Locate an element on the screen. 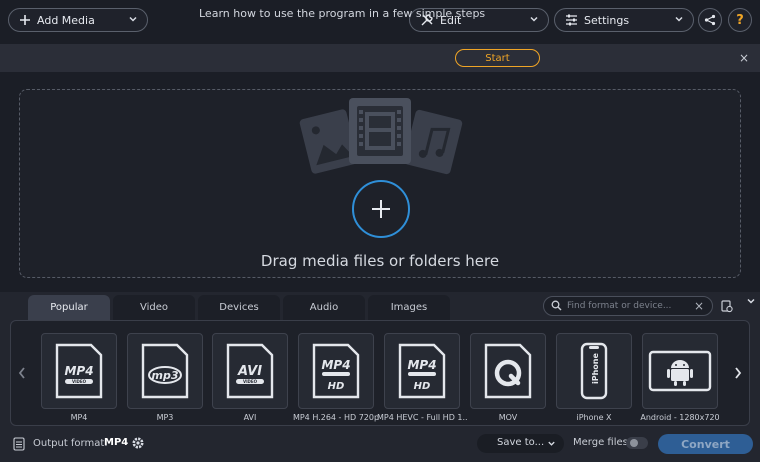 The width and height of the screenshot is (760, 462). output-format-toggle is located at coordinates (19, 444).